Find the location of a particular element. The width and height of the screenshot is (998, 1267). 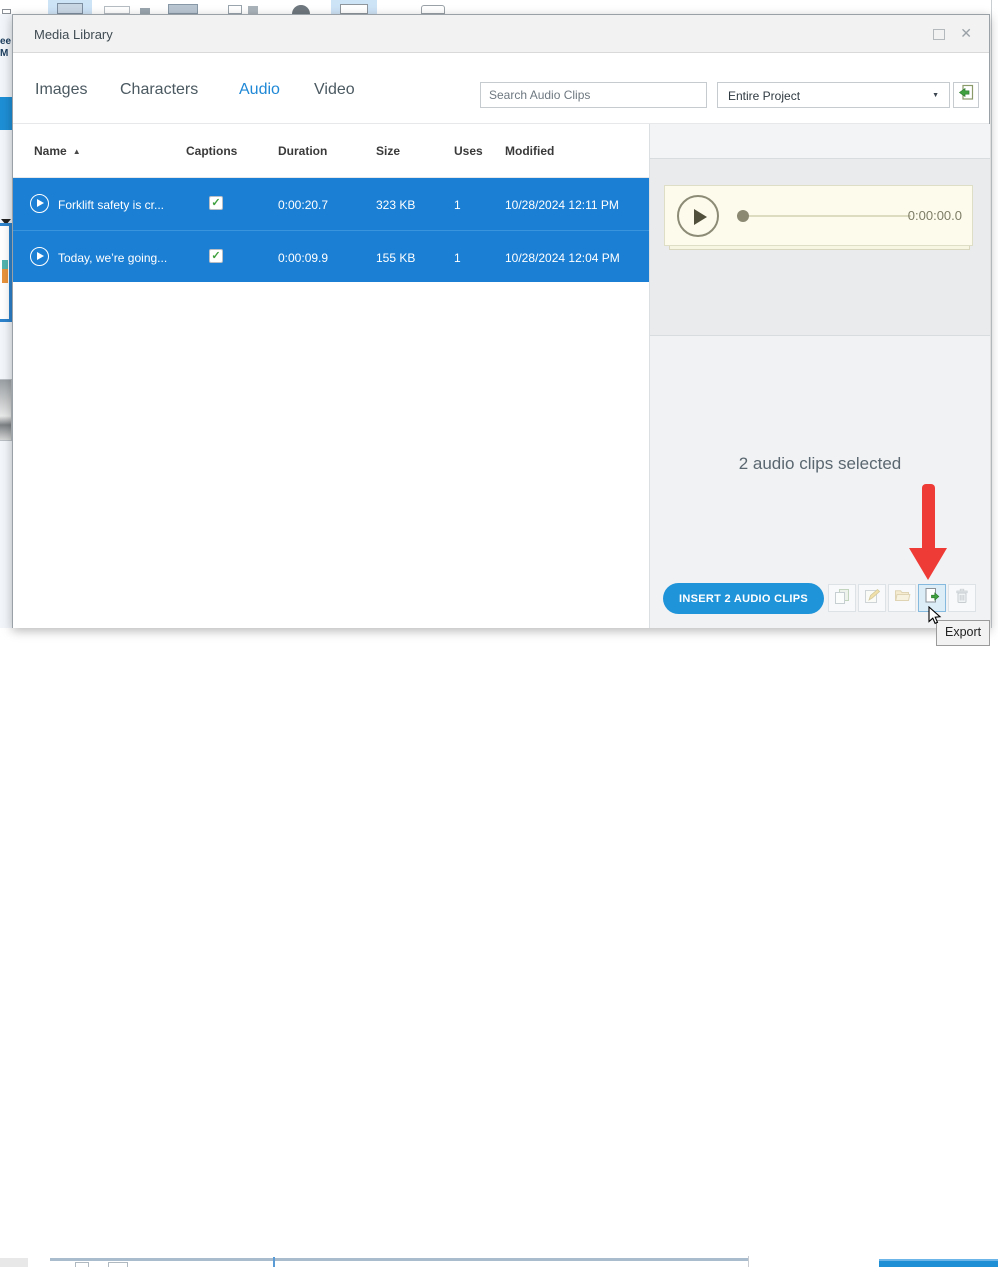

playback-time: 0:00:00.0 is located at coordinates (934, 215).